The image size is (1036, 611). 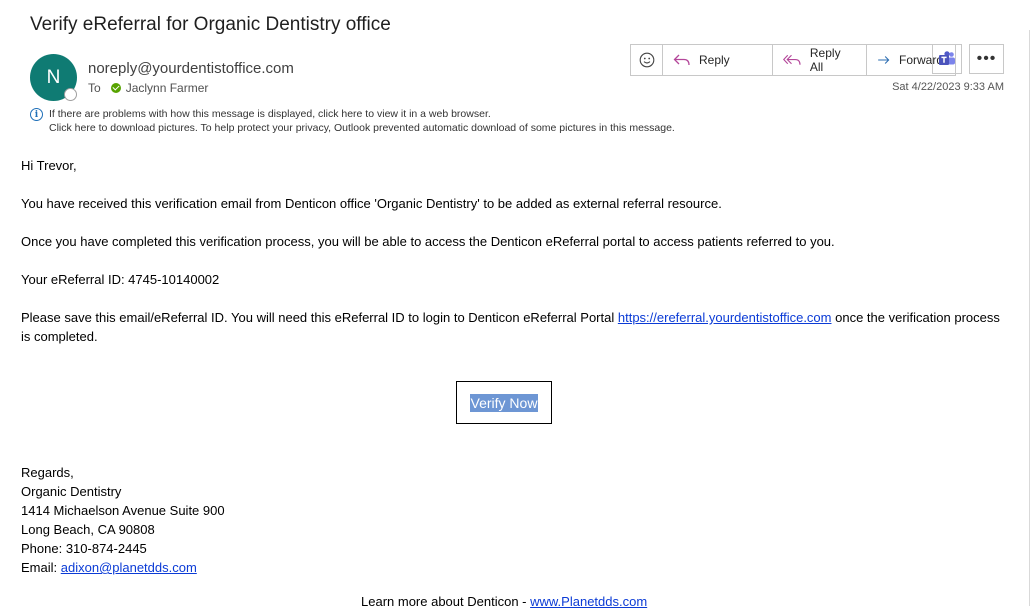 I want to click on verify-now-label: Verify Now, so click(x=504, y=402).